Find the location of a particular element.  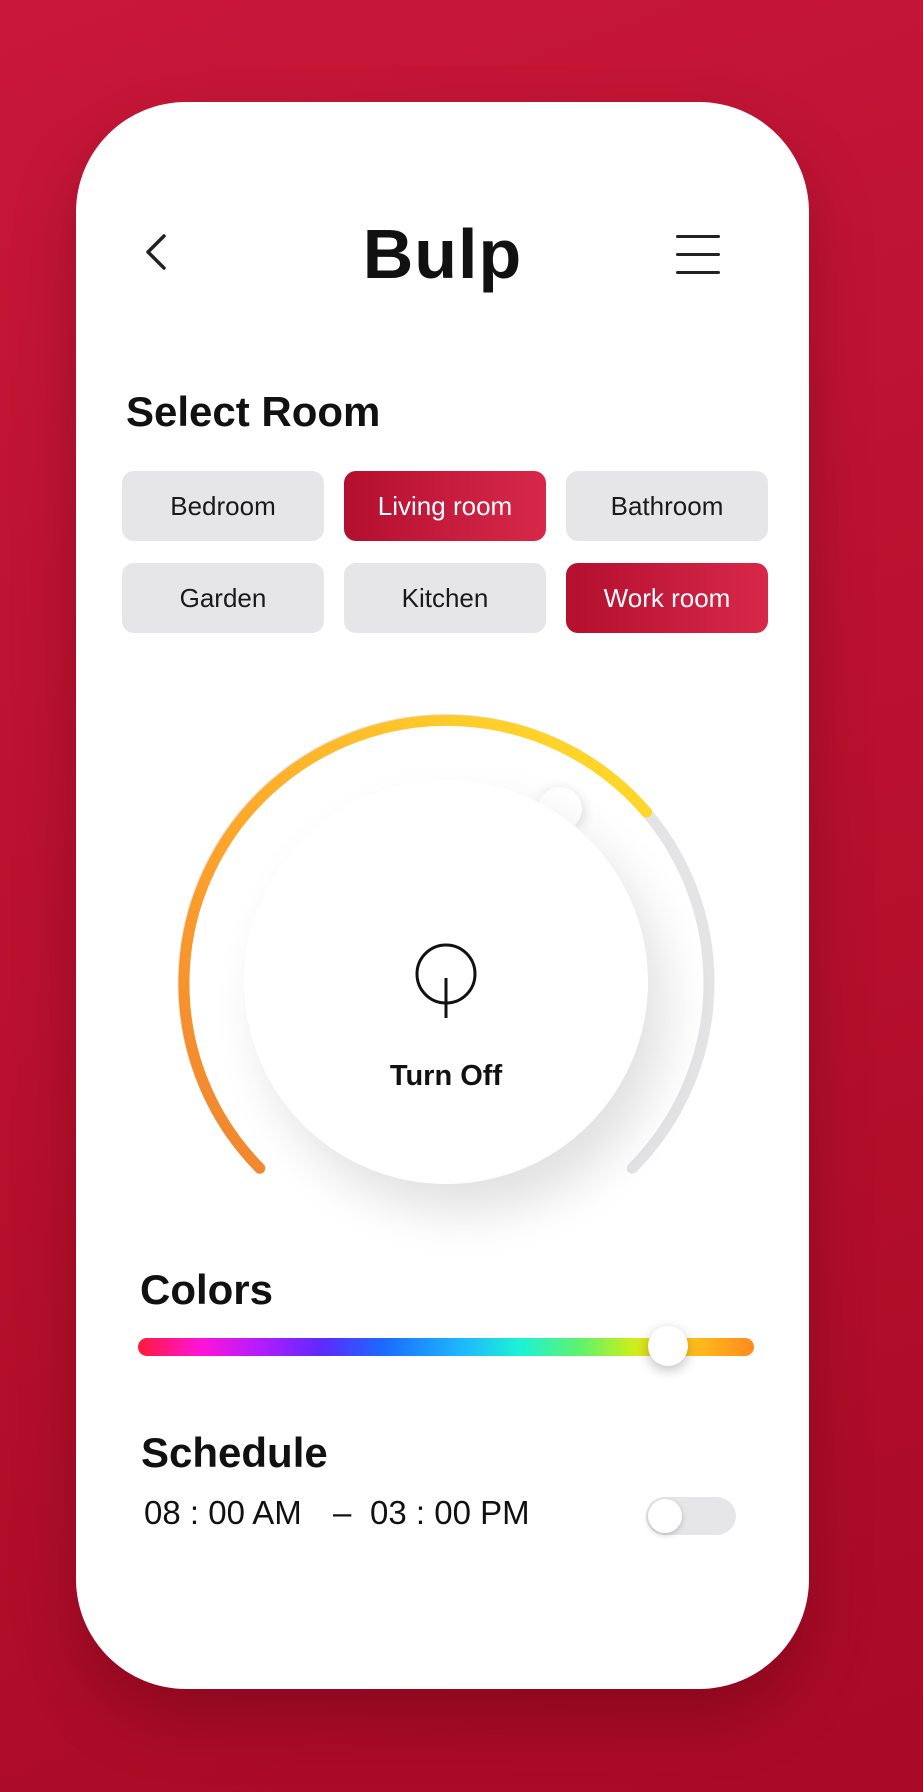

room-garden-button: Garden is located at coordinates (223, 598).